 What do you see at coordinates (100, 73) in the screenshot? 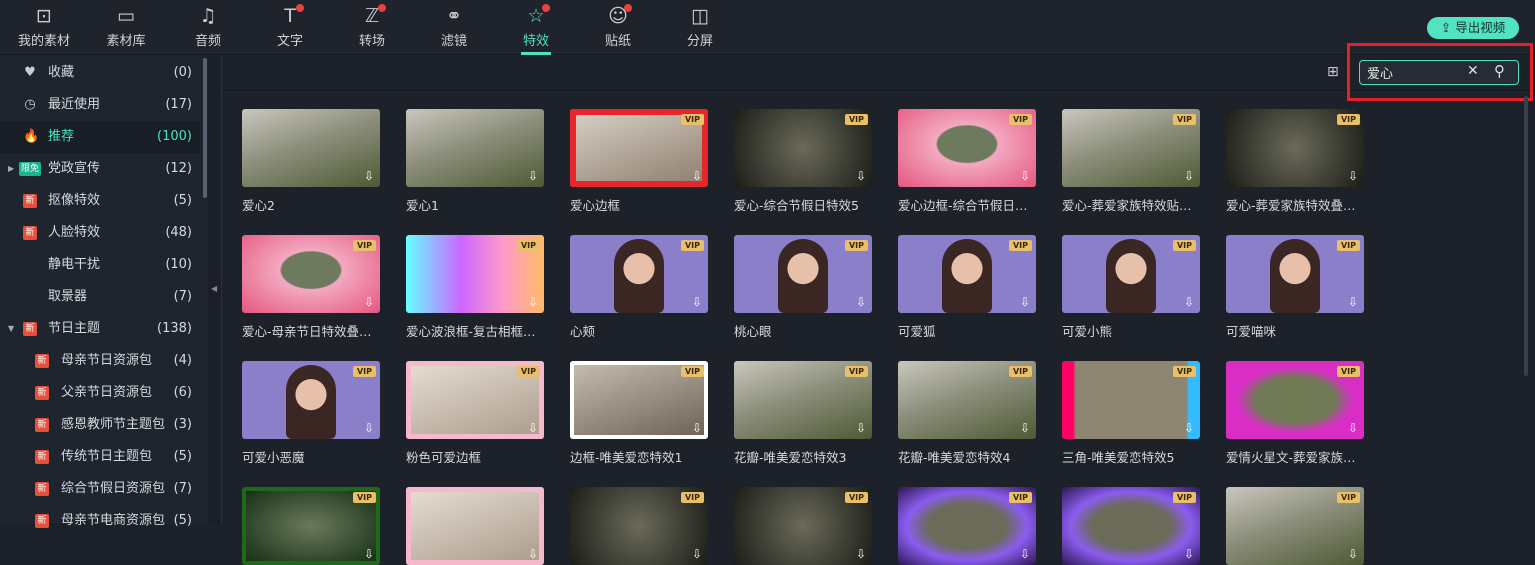
I see `sidebar-item: ♥ 收藏 (0)` at bounding box center [100, 73].